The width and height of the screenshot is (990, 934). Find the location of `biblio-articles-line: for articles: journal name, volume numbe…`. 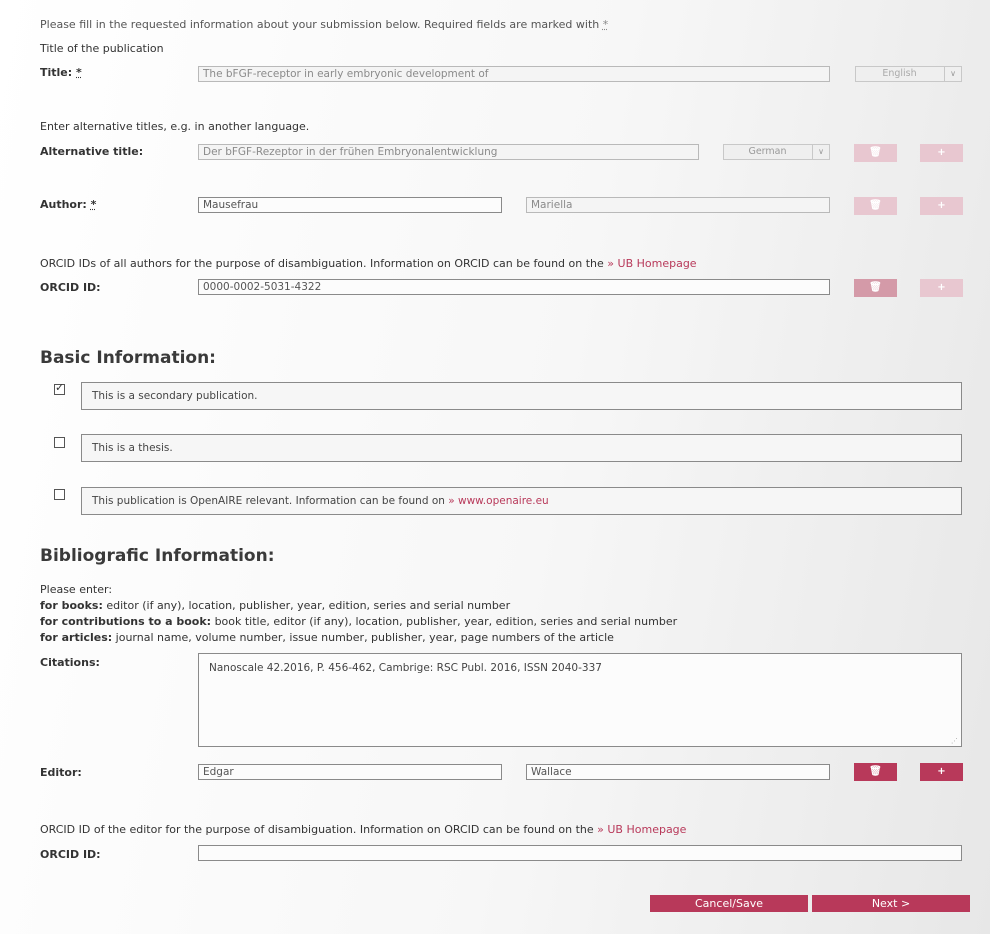

biblio-articles-line: for articles: journal name, volume numbe… is located at coordinates (327, 637).